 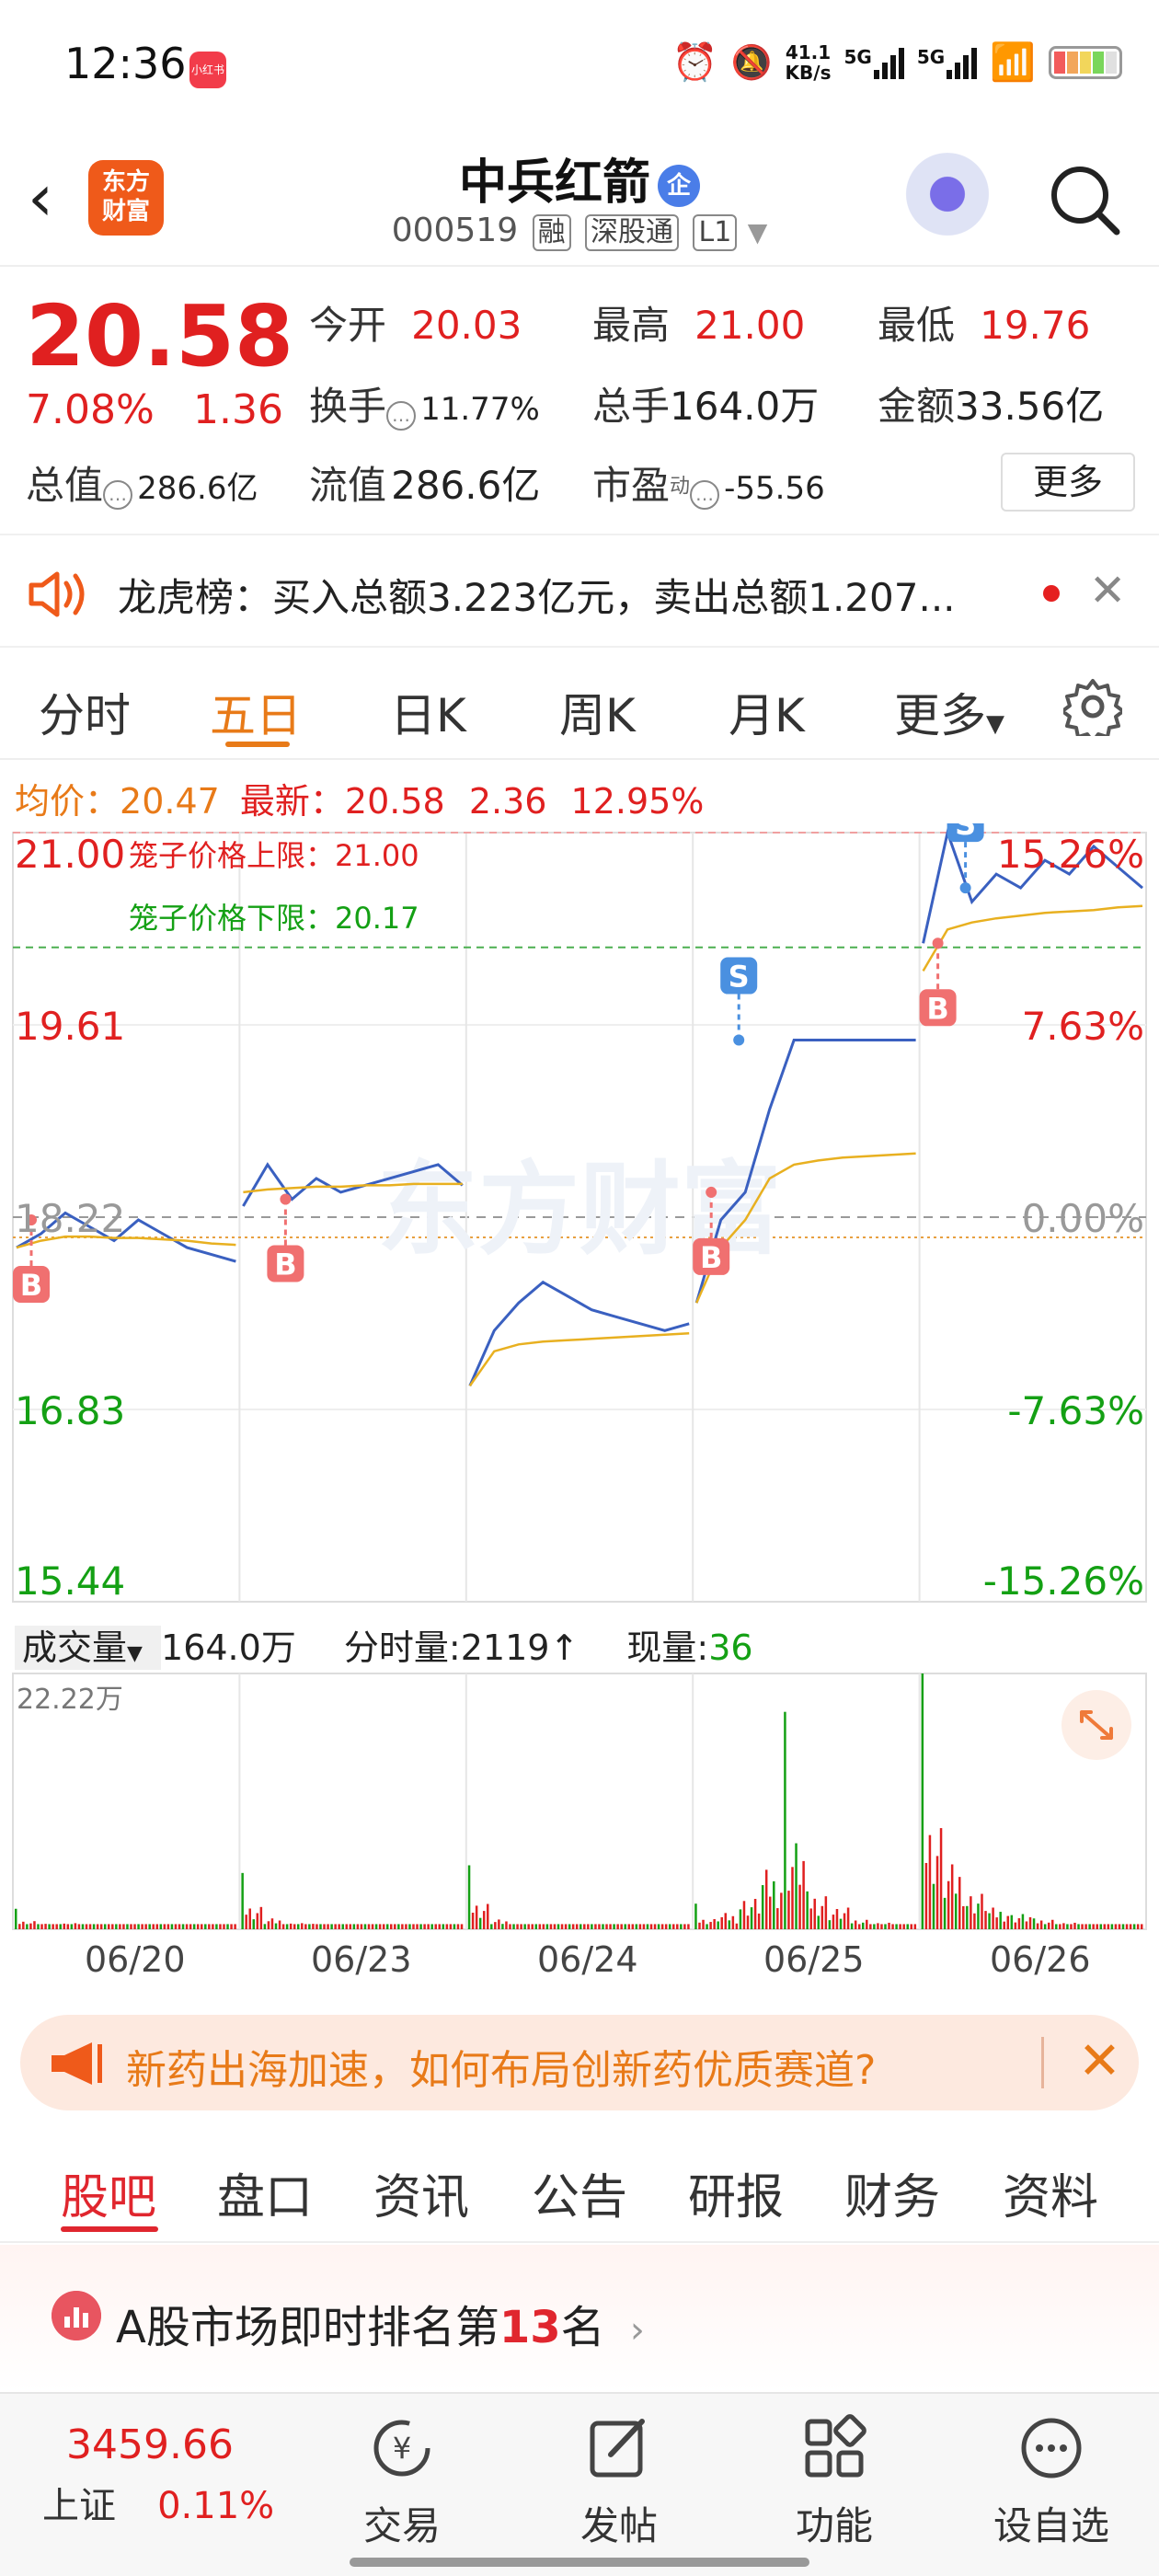 I want to click on tab-news: 资讯, so click(x=421, y=2192).